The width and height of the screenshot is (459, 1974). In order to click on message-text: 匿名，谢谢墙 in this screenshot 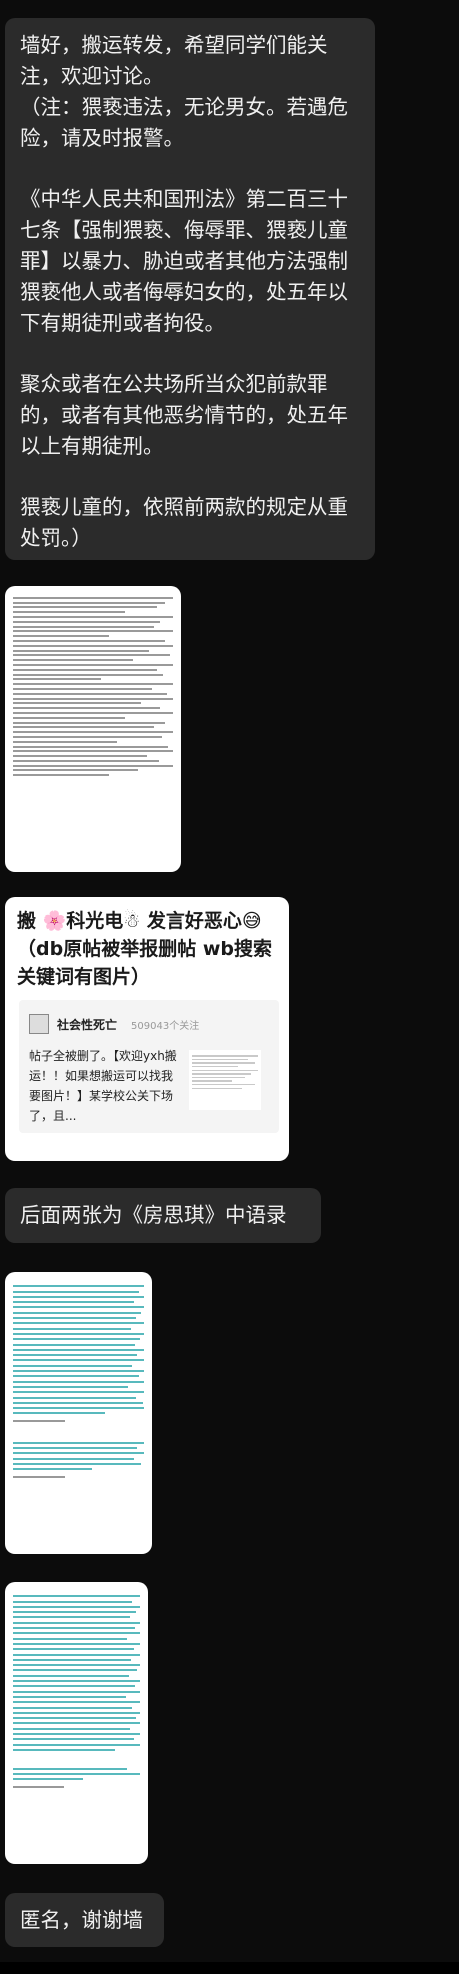, I will do `click(81, 1920)`.